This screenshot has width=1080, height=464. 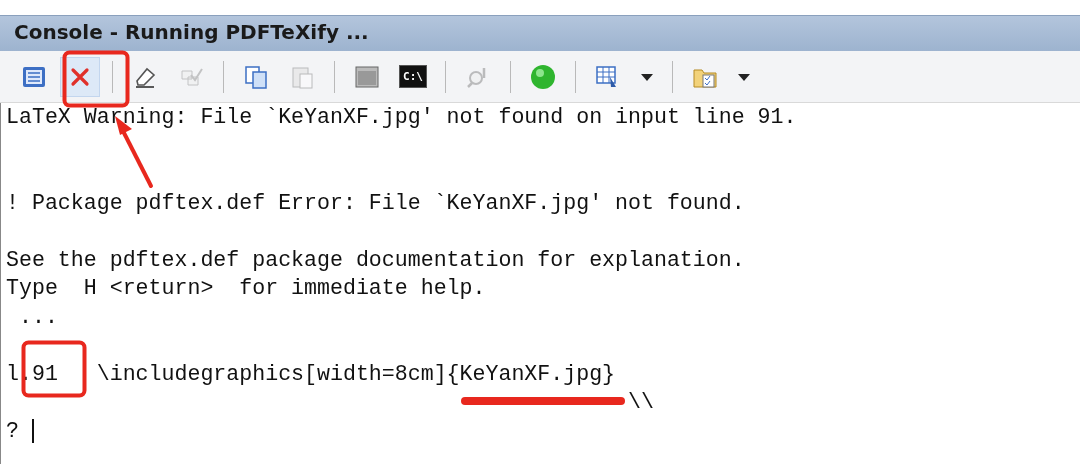 What do you see at coordinates (80, 76) in the screenshot?
I see `stop-button` at bounding box center [80, 76].